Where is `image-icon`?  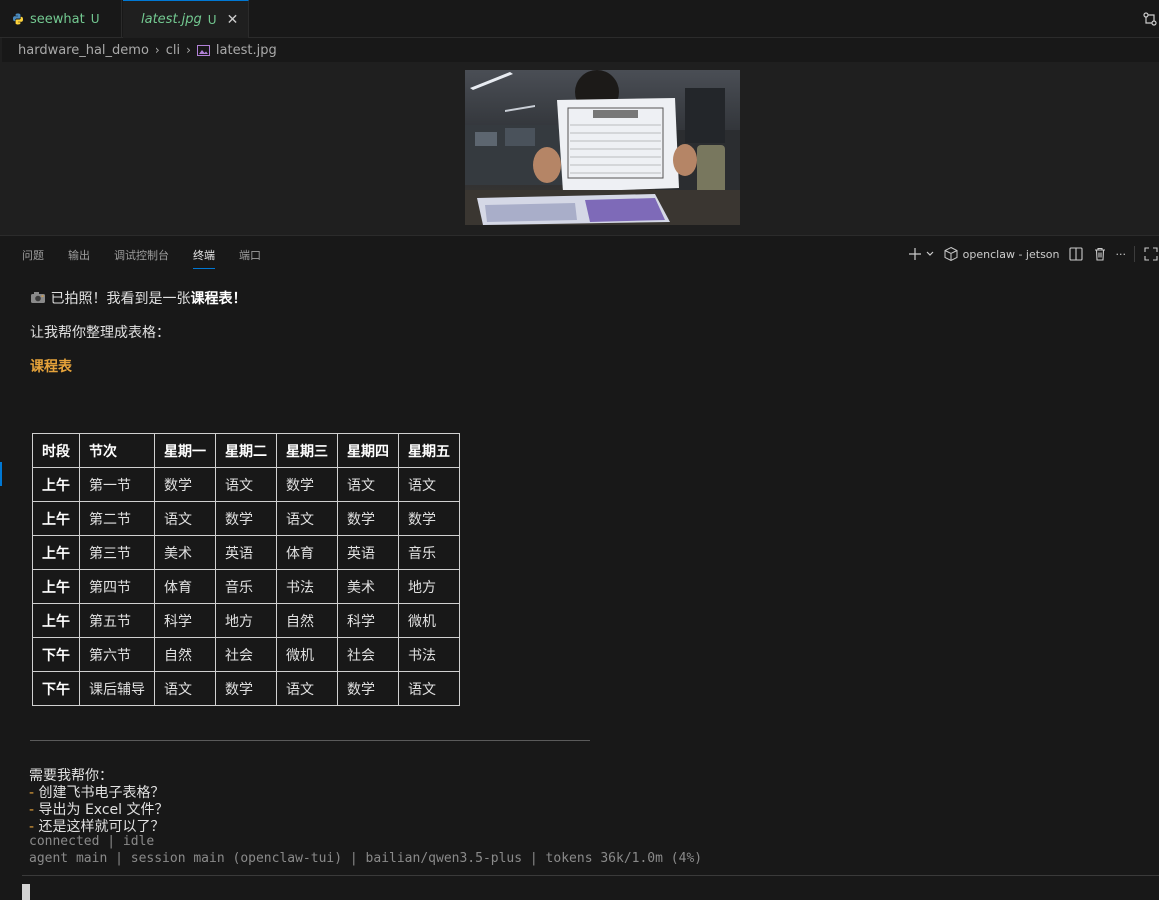
image-icon is located at coordinates (203, 50).